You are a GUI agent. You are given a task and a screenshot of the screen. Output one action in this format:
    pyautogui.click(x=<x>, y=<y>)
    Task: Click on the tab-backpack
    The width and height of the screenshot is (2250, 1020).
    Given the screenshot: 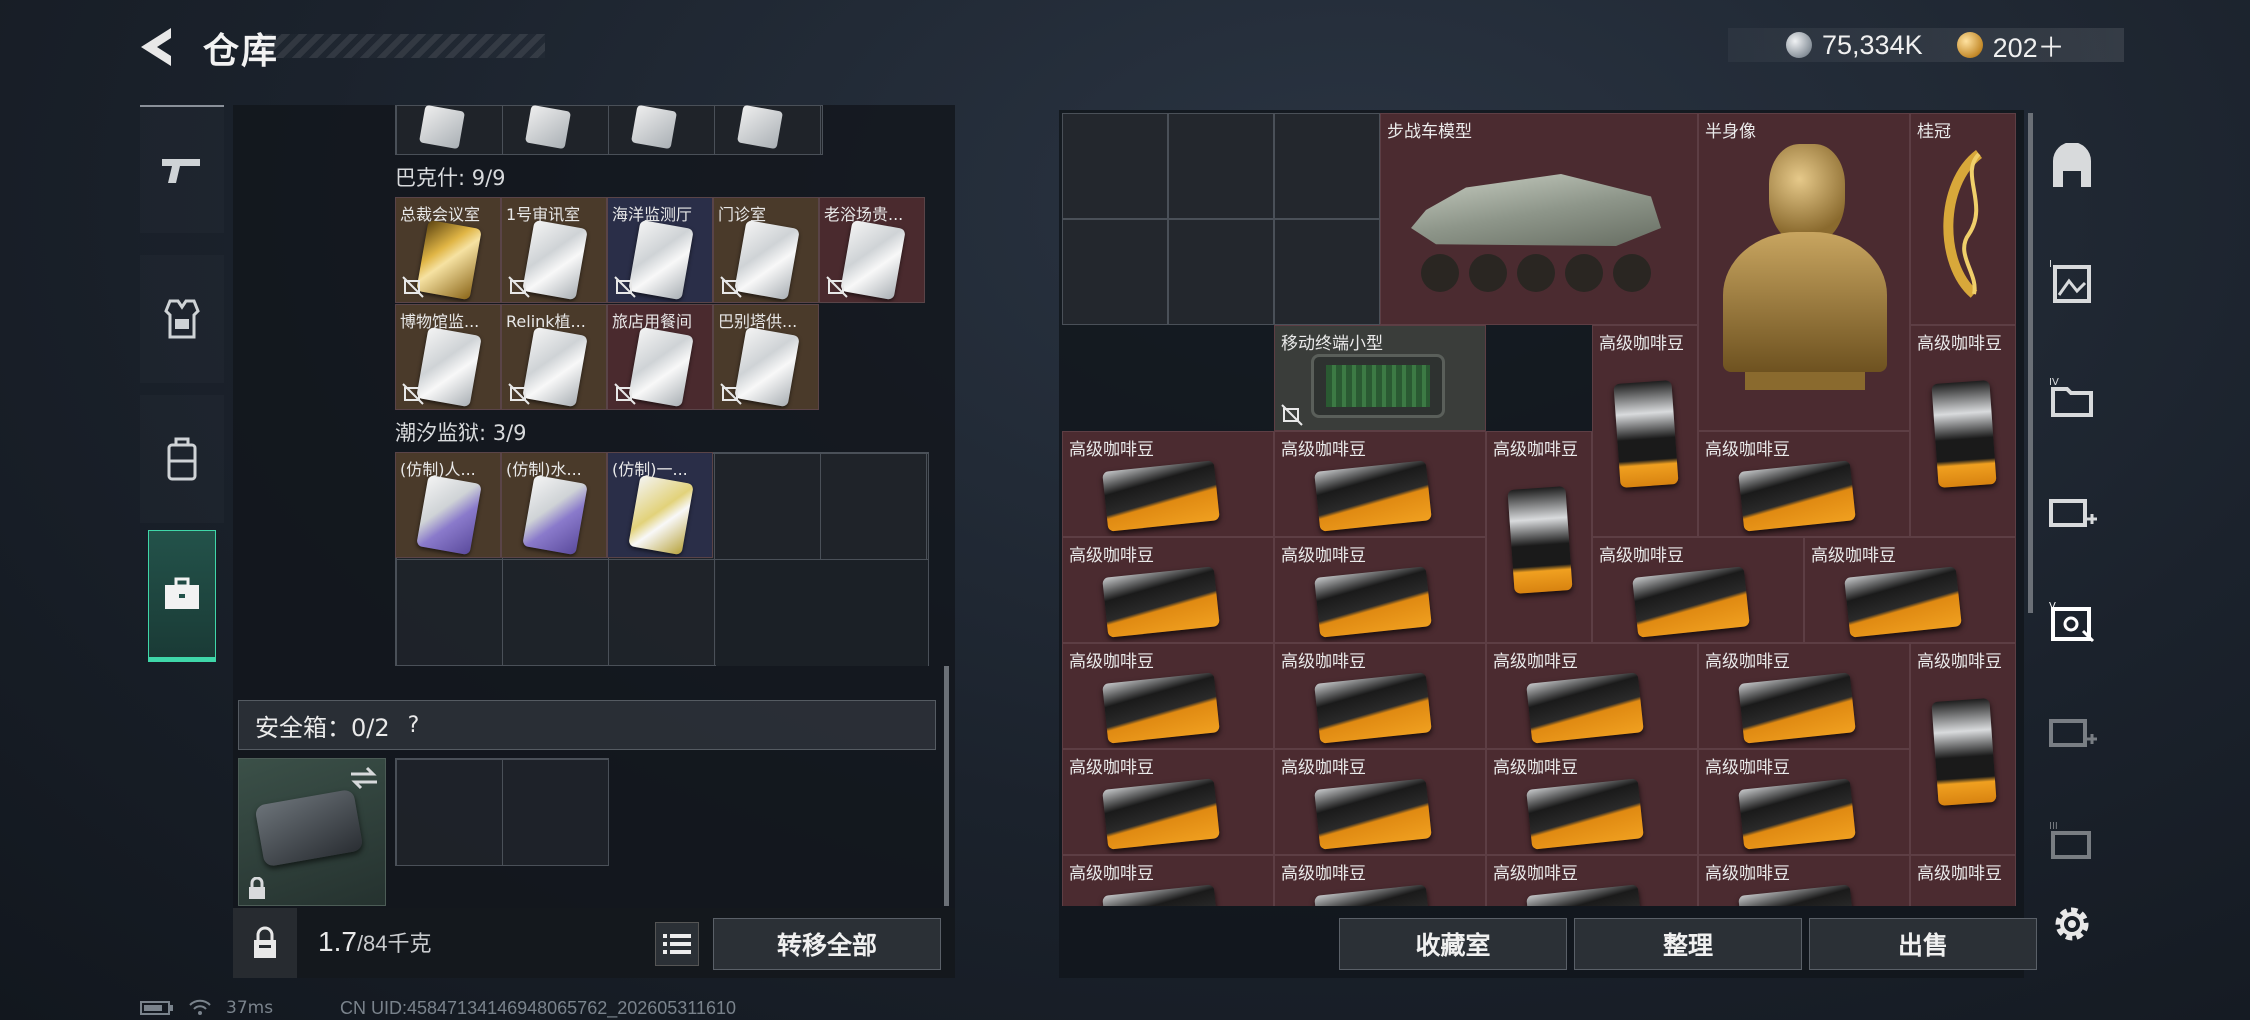 What is the action you would take?
    pyautogui.click(x=182, y=459)
    